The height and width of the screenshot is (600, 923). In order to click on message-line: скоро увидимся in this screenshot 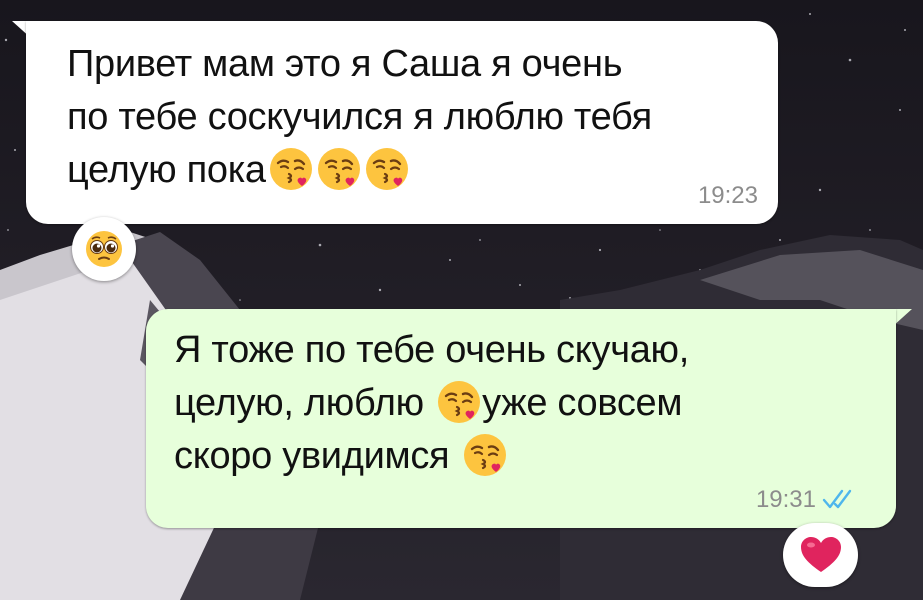, I will do `click(312, 456)`.